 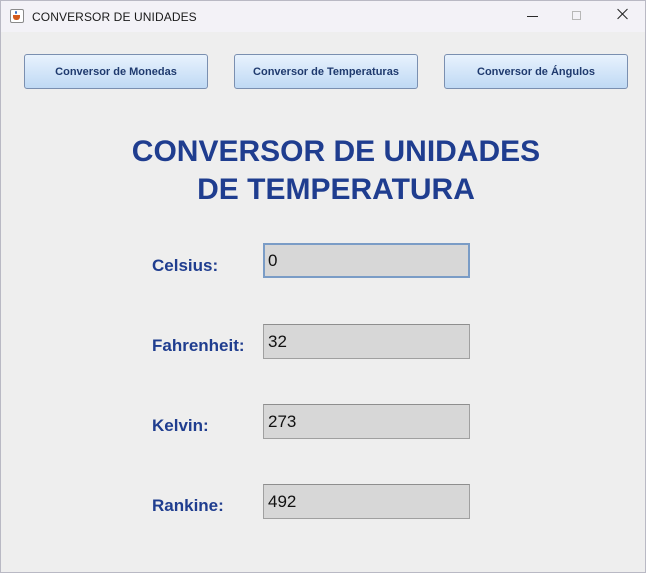 I want to click on java-cup-icon, so click(x=17, y=16).